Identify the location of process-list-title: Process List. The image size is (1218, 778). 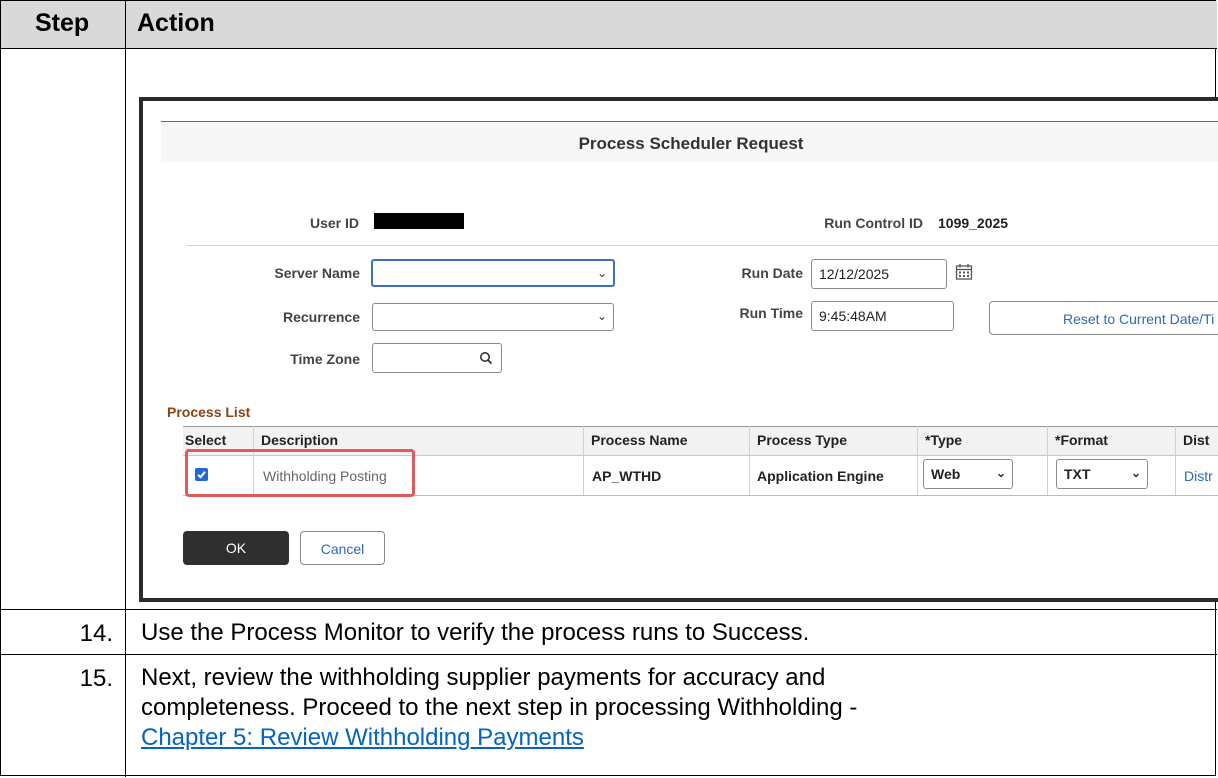
(209, 412).